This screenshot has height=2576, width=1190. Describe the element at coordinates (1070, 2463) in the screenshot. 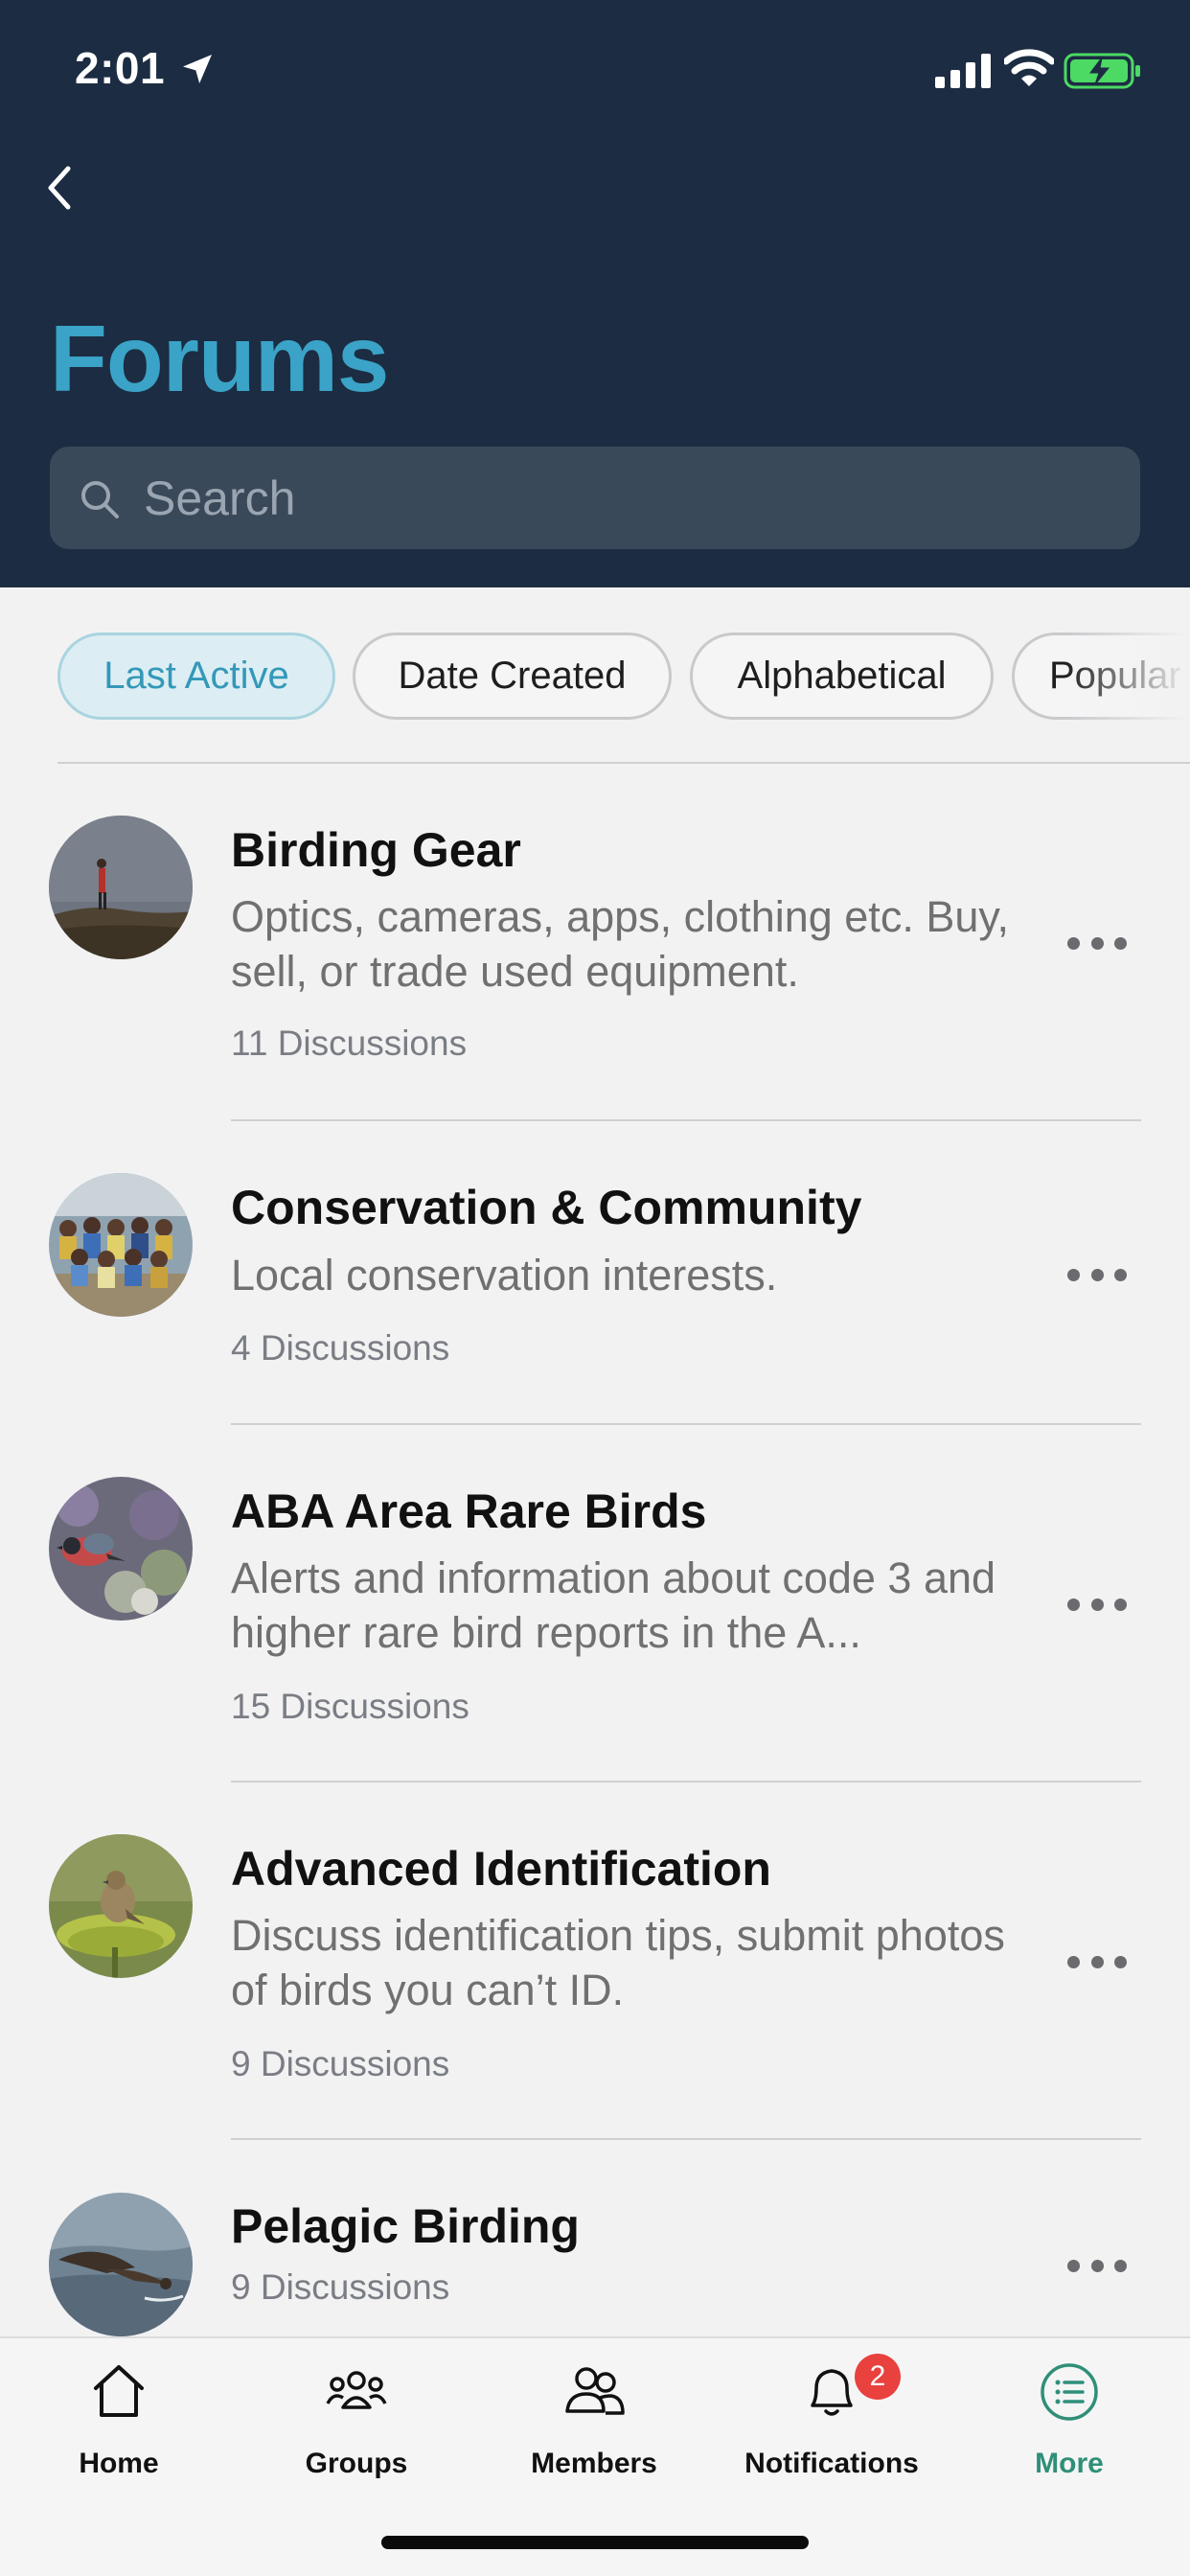

I see `tab-label: More` at that location.